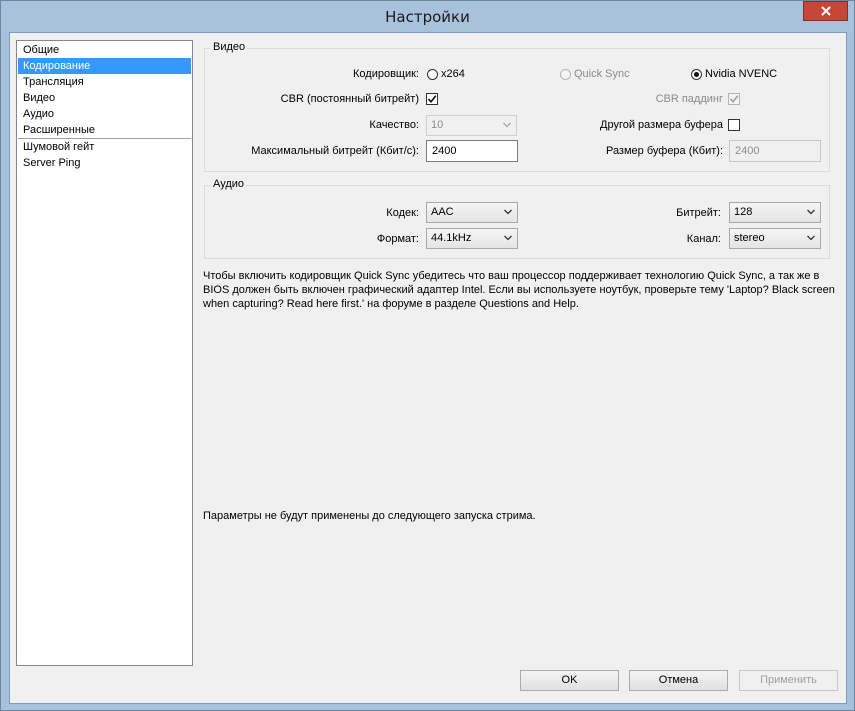 This screenshot has width=855, height=711. I want to click on nav-item-general: Общие, so click(104, 50).